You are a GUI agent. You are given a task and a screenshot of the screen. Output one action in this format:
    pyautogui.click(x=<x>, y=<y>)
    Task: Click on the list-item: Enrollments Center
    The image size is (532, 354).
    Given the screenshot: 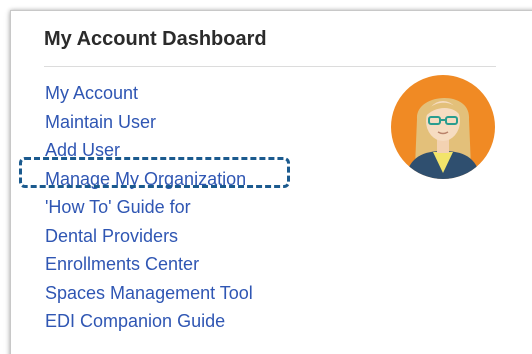 What is the action you would take?
    pyautogui.click(x=149, y=266)
    